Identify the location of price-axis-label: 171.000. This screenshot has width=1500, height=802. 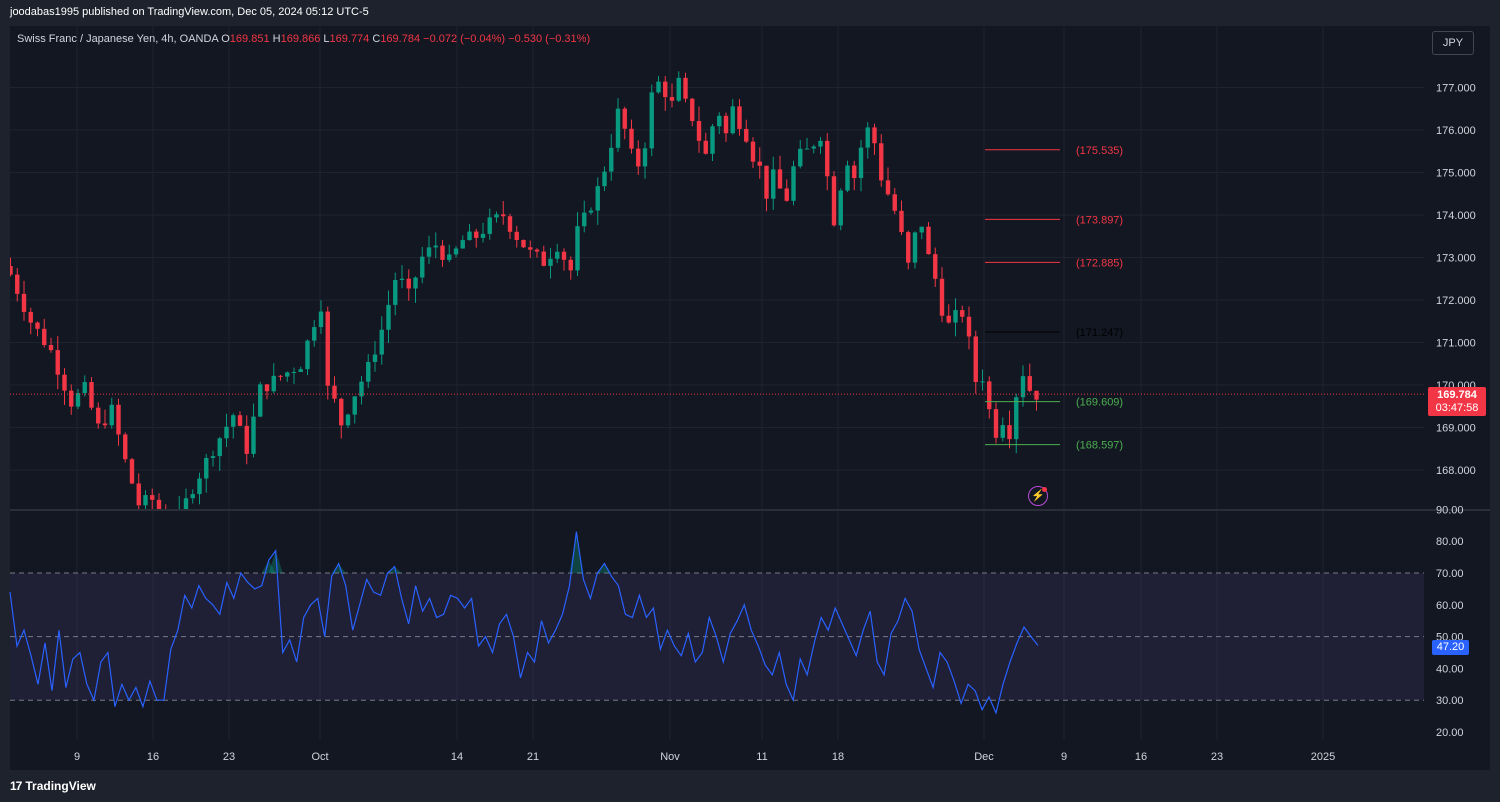
(1456, 344).